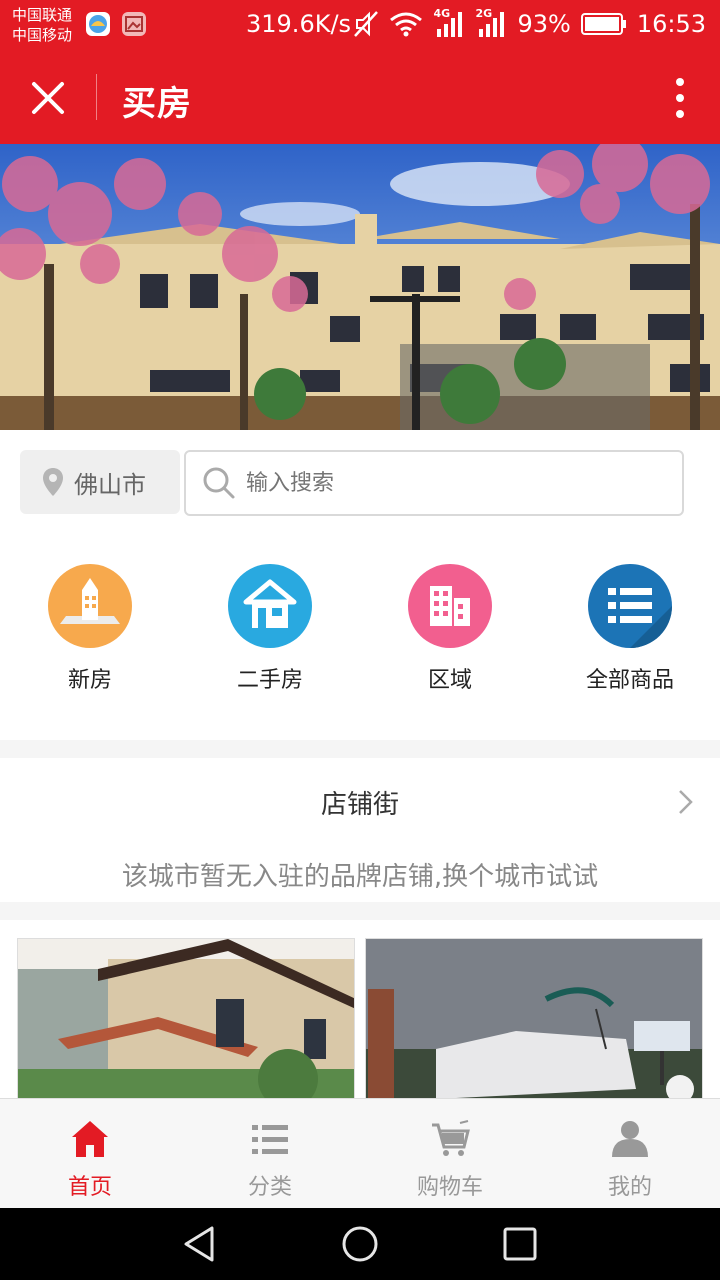  Describe the element at coordinates (630, 606) in the screenshot. I see `list-icon` at that location.